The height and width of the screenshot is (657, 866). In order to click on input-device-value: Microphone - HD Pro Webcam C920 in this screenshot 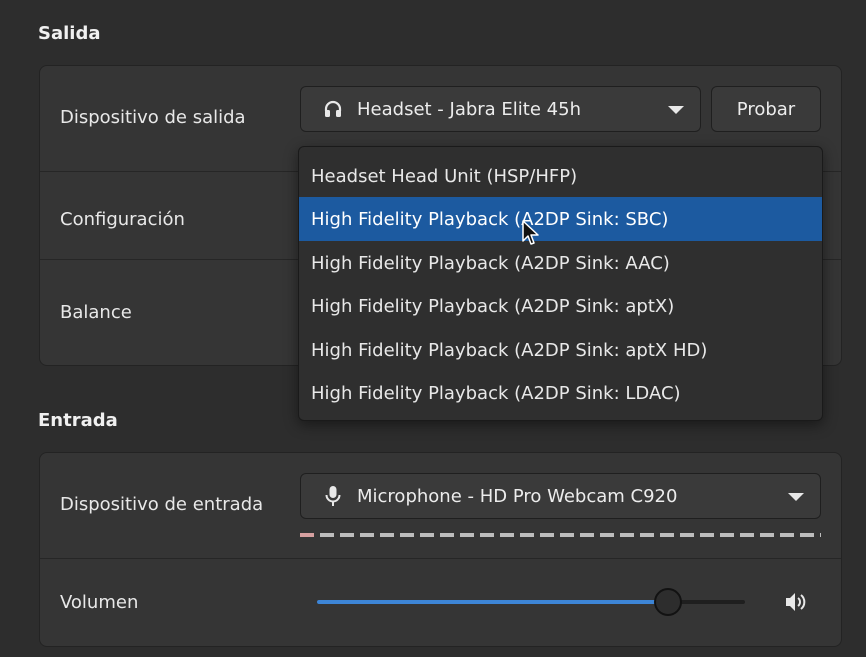, I will do `click(517, 496)`.